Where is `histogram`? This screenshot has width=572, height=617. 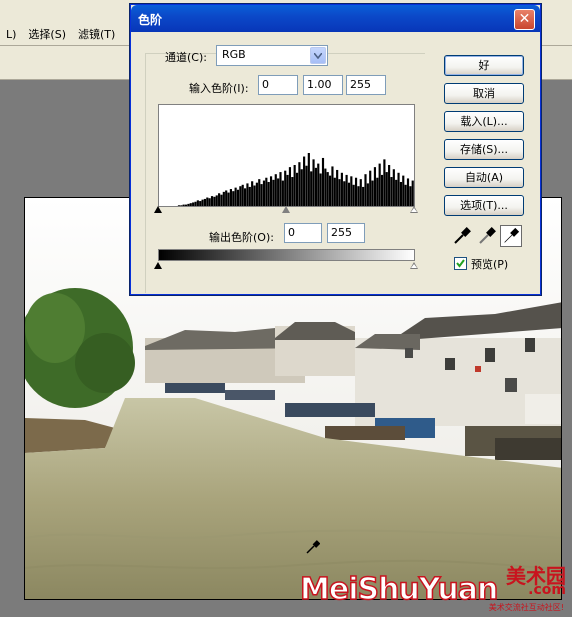 histogram is located at coordinates (286, 155).